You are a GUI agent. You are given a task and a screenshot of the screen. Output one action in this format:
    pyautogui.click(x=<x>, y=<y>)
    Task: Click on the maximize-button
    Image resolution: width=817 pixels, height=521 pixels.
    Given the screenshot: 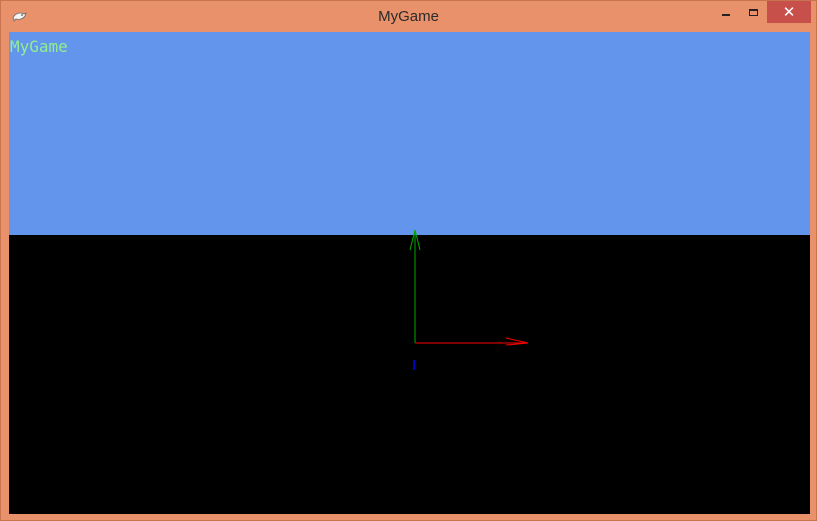 What is the action you would take?
    pyautogui.click(x=753, y=12)
    